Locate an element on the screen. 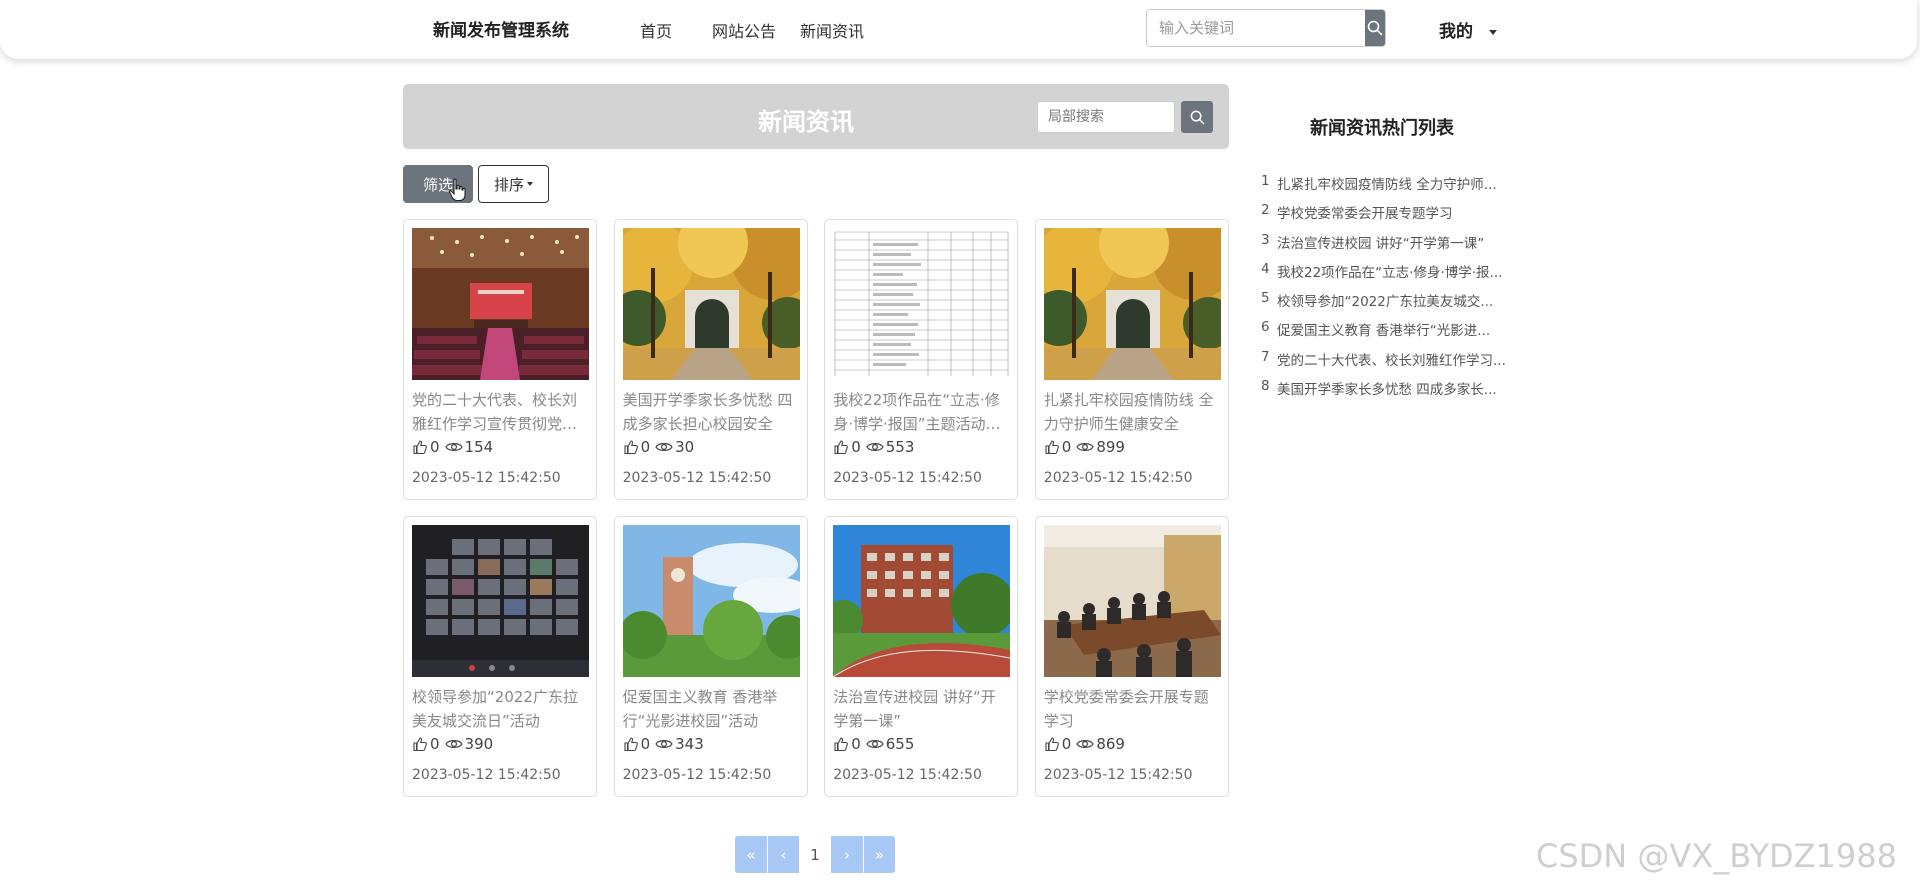 The height and width of the screenshot is (889, 1920). chevron-down-icon is located at coordinates (530, 184).